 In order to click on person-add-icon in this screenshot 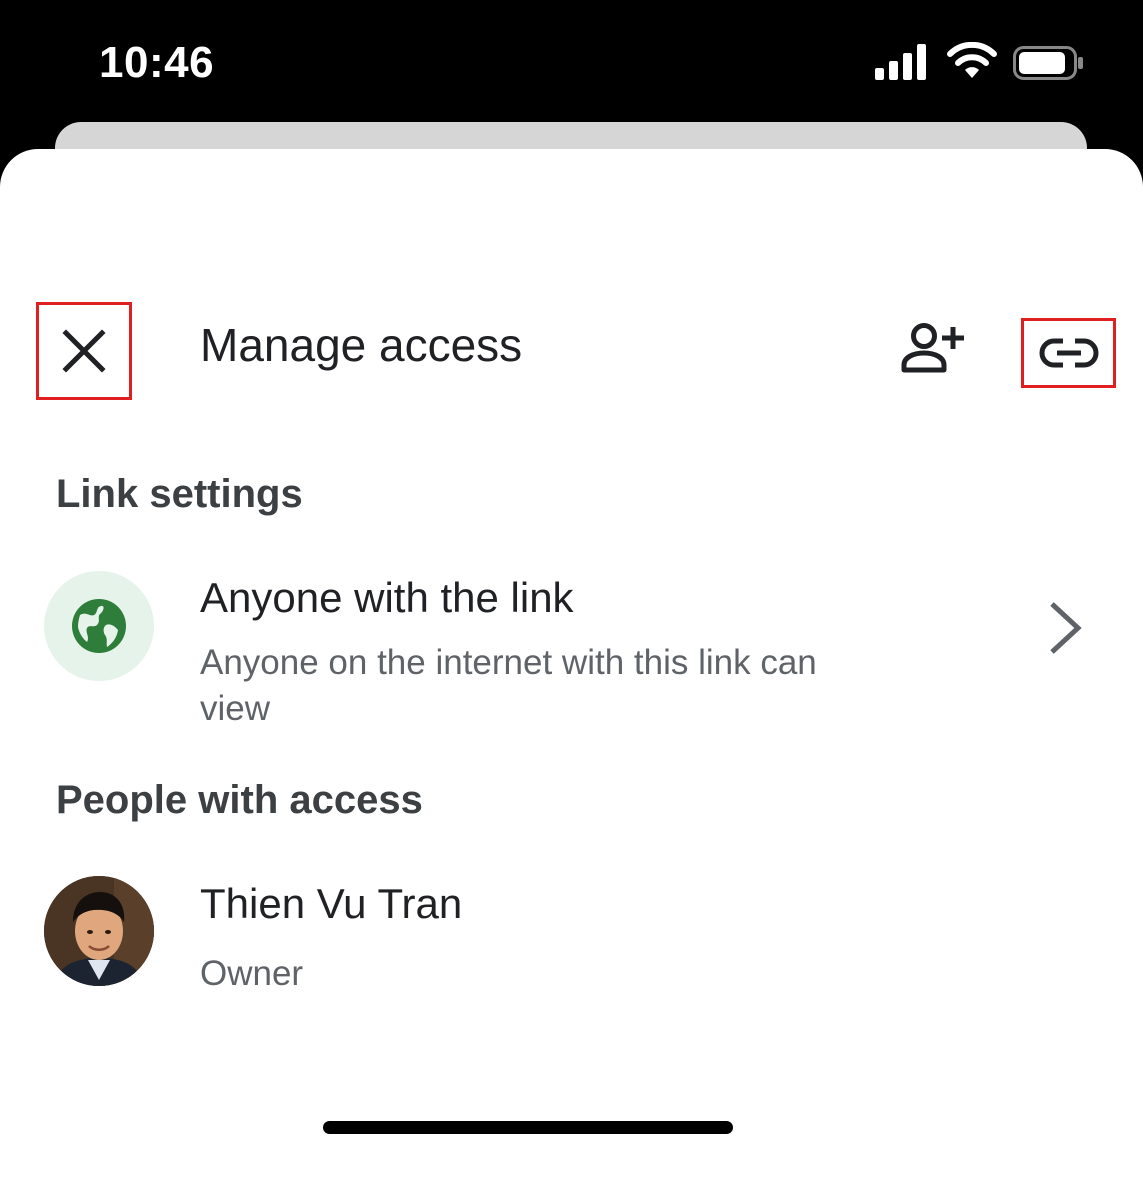, I will do `click(932, 348)`.